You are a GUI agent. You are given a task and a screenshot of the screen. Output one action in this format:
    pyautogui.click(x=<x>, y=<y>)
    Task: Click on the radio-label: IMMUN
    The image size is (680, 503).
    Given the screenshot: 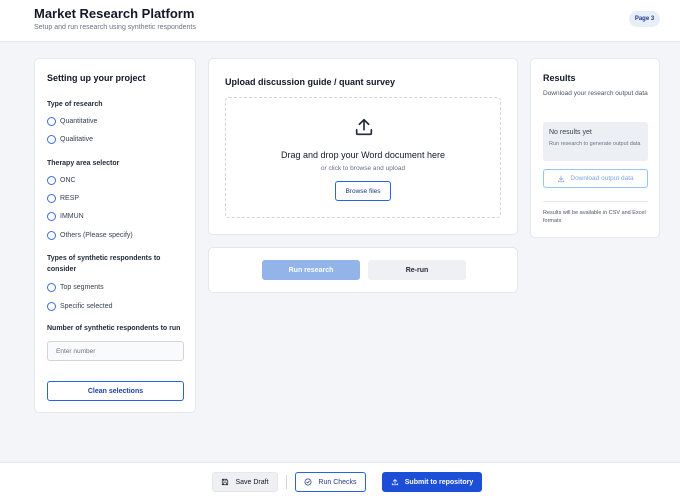 What is the action you would take?
    pyautogui.click(x=72, y=216)
    